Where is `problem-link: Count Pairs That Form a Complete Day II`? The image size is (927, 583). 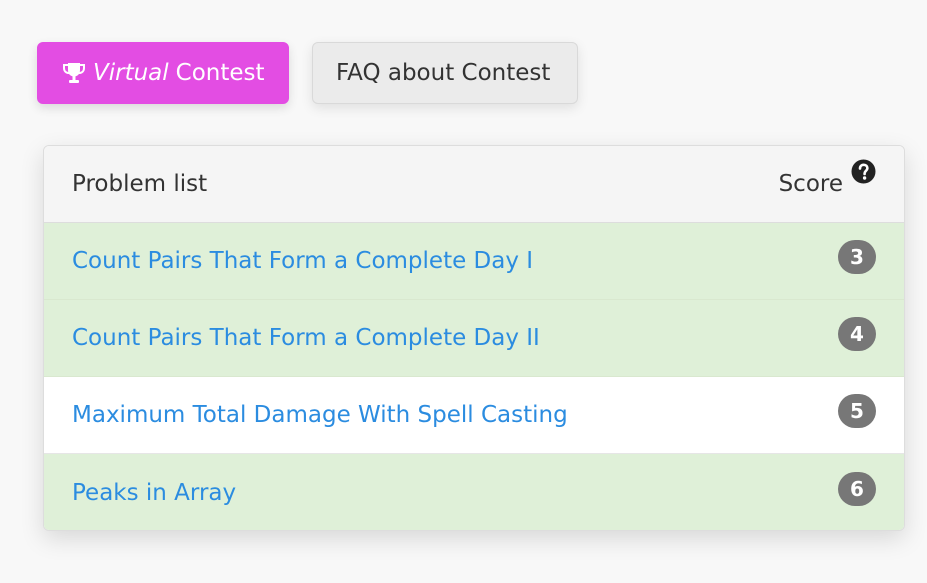
problem-link: Count Pairs That Form a Complete Day II is located at coordinates (306, 338).